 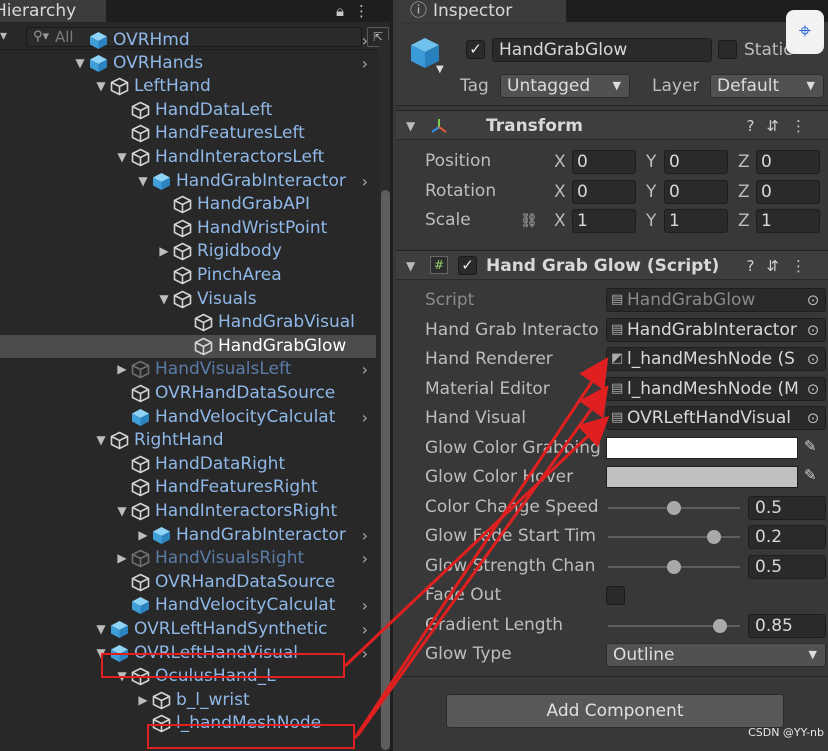 What do you see at coordinates (188, 511) in the screenshot?
I see `hierarchy-item: ▼ HandInteractorsRight` at bounding box center [188, 511].